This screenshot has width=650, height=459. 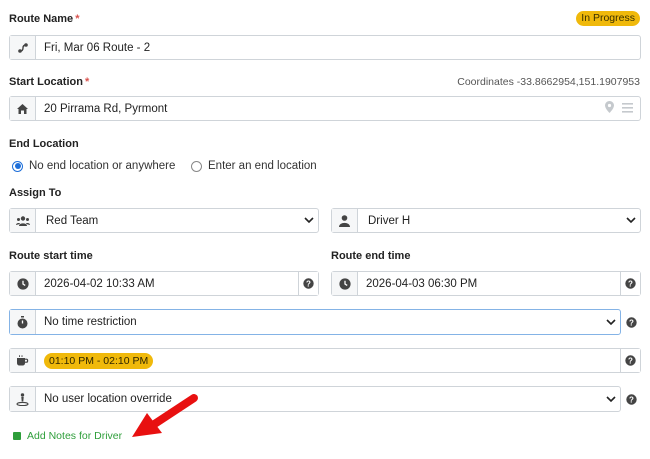 What do you see at coordinates (99, 360) in the screenshot?
I see `break-time-pill: 01:10 PM - 02:10 PM` at bounding box center [99, 360].